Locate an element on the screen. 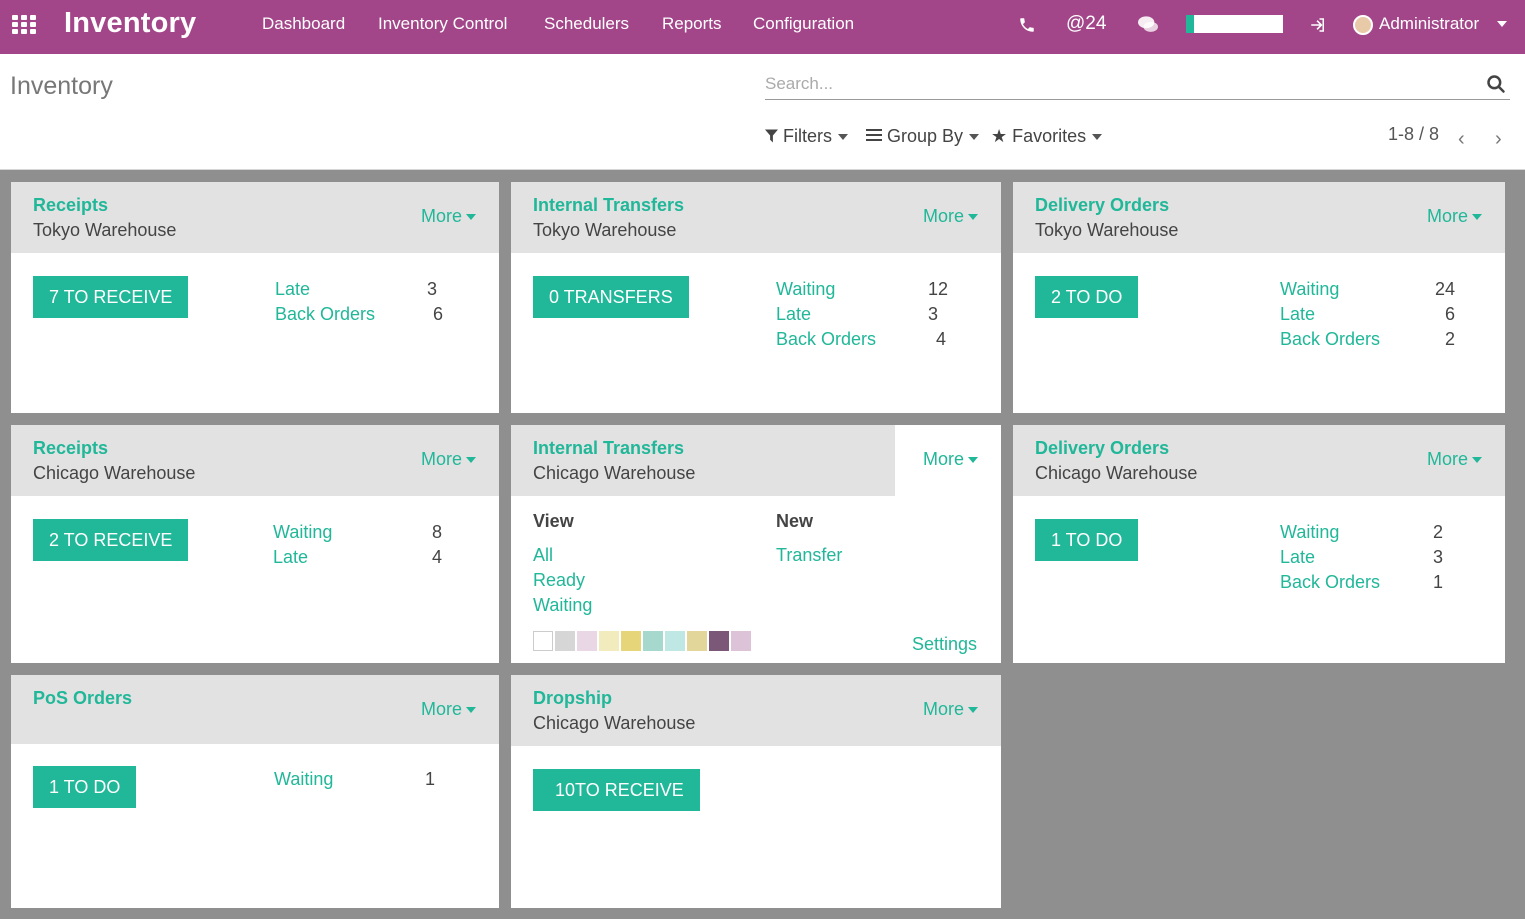 The image size is (1525, 919). menu-inventory-control: Inventory Control is located at coordinates (442, 24).